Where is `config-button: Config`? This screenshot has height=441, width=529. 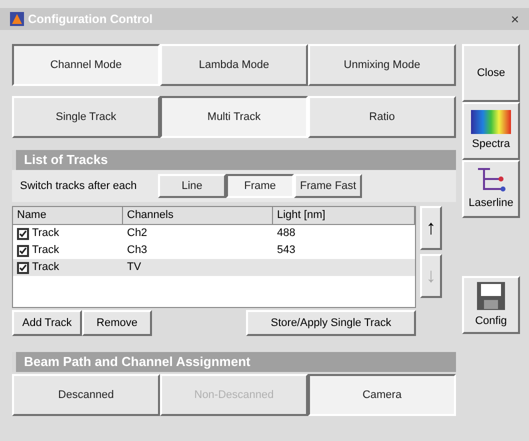
config-button: Config is located at coordinates (491, 305).